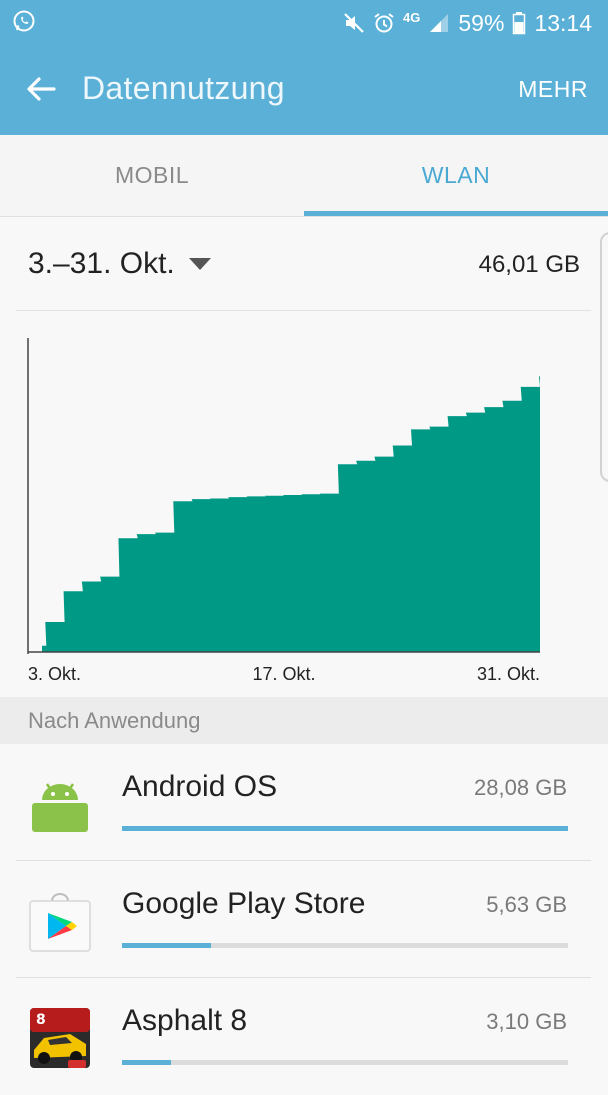 Image resolution: width=608 pixels, height=1095 pixels. I want to click on tab-label: WLAN, so click(456, 175).